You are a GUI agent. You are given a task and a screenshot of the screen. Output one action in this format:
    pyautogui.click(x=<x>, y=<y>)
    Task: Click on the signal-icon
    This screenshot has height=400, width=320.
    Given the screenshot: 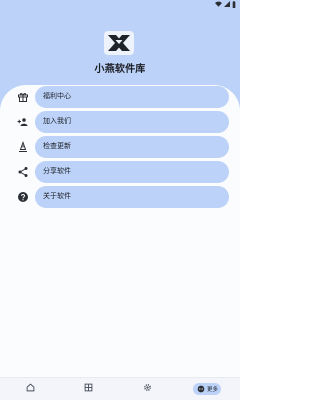 What is the action you would take?
    pyautogui.click(x=227, y=4)
    